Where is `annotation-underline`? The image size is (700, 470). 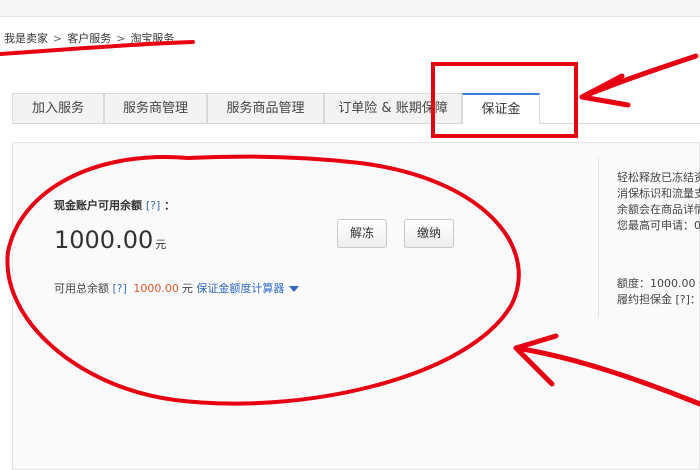
annotation-underline is located at coordinates (97, 48).